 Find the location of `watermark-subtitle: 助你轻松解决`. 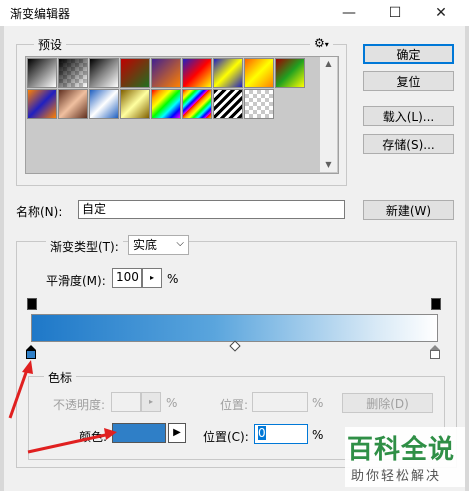

watermark-subtitle: 助你轻松解决 is located at coordinates (396, 476).